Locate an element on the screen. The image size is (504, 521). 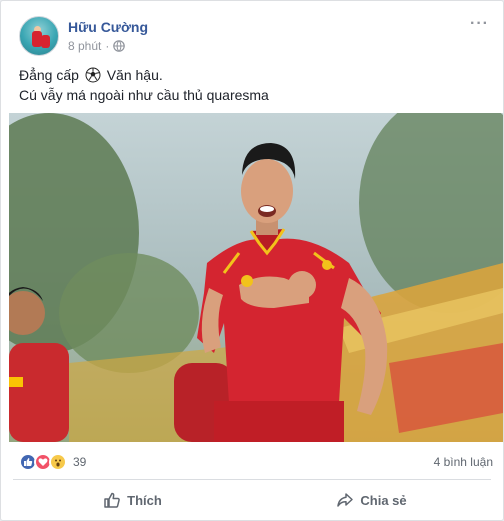
like-button: Thích is located at coordinates (132, 500).